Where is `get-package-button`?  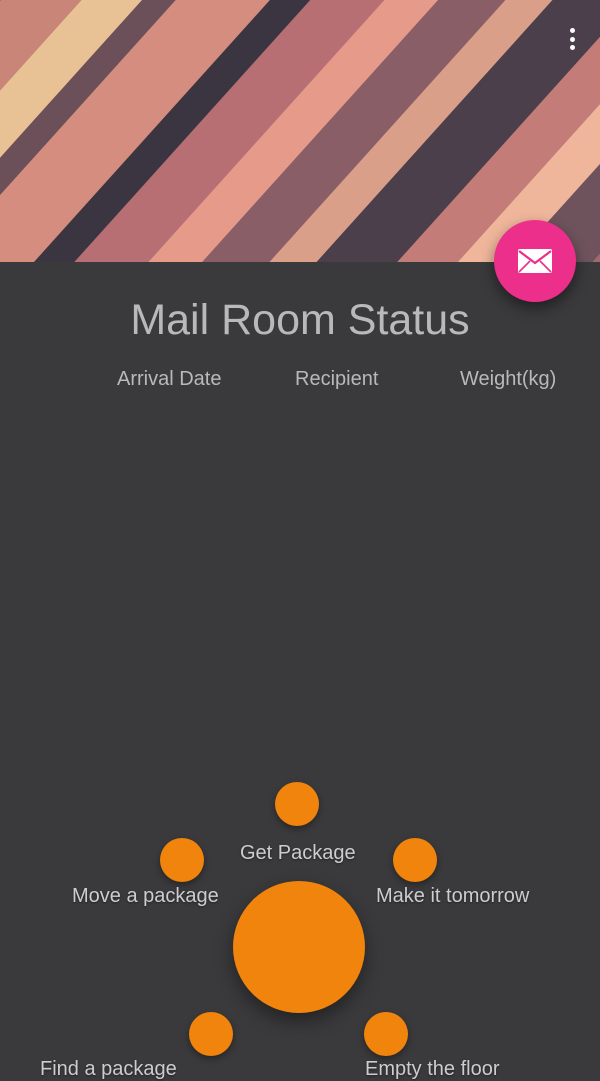 get-package-button is located at coordinates (297, 804).